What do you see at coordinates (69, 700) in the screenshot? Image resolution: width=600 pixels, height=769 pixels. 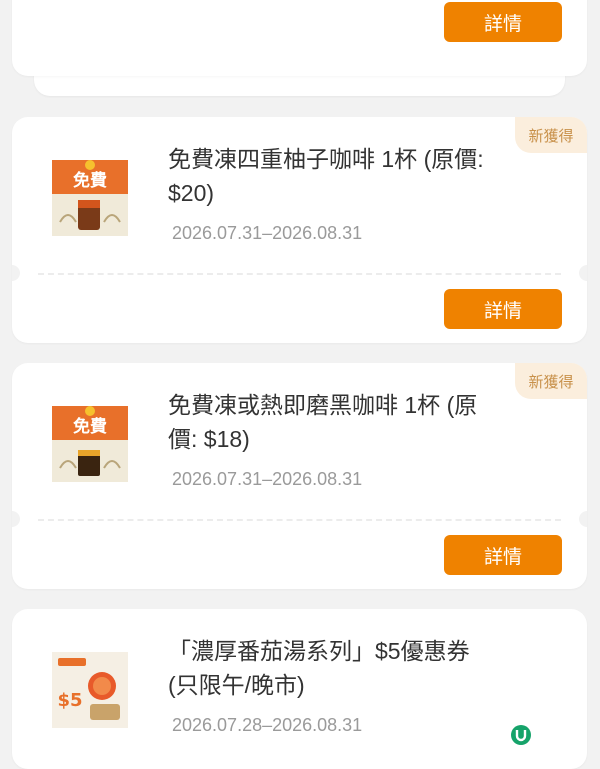 I see `thumbnail-label: $5` at bounding box center [69, 700].